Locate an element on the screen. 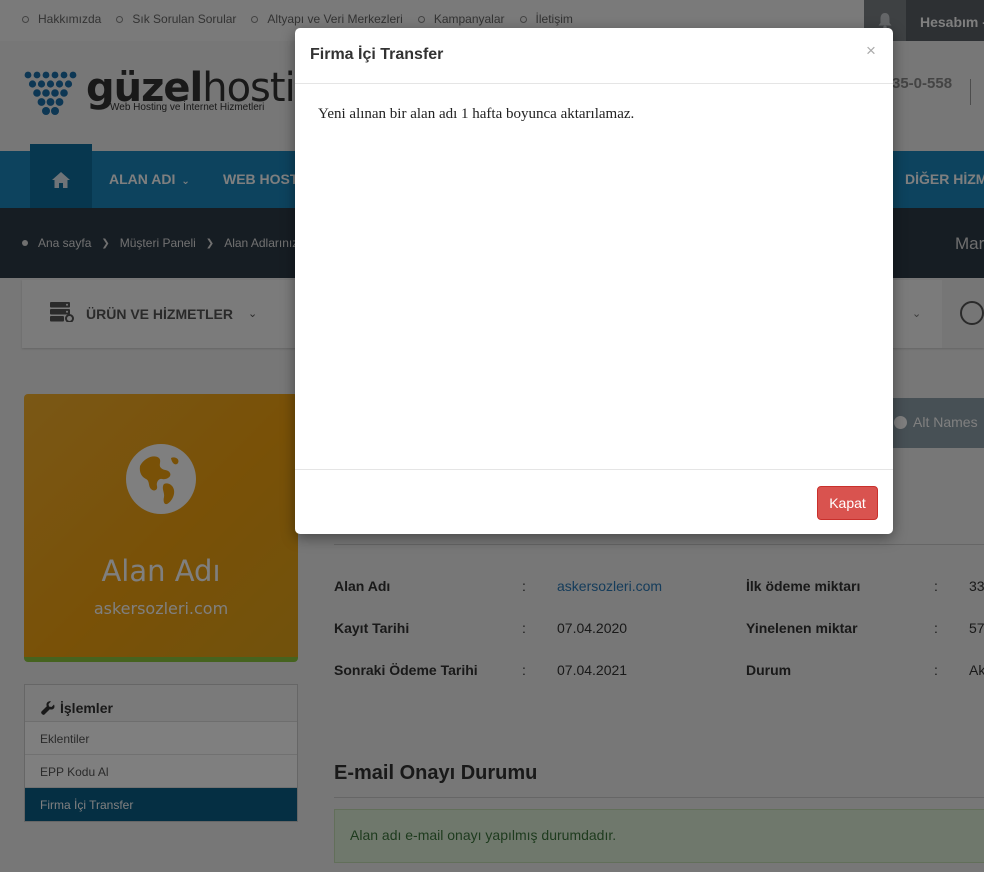  close-icon: × is located at coordinates (871, 51).